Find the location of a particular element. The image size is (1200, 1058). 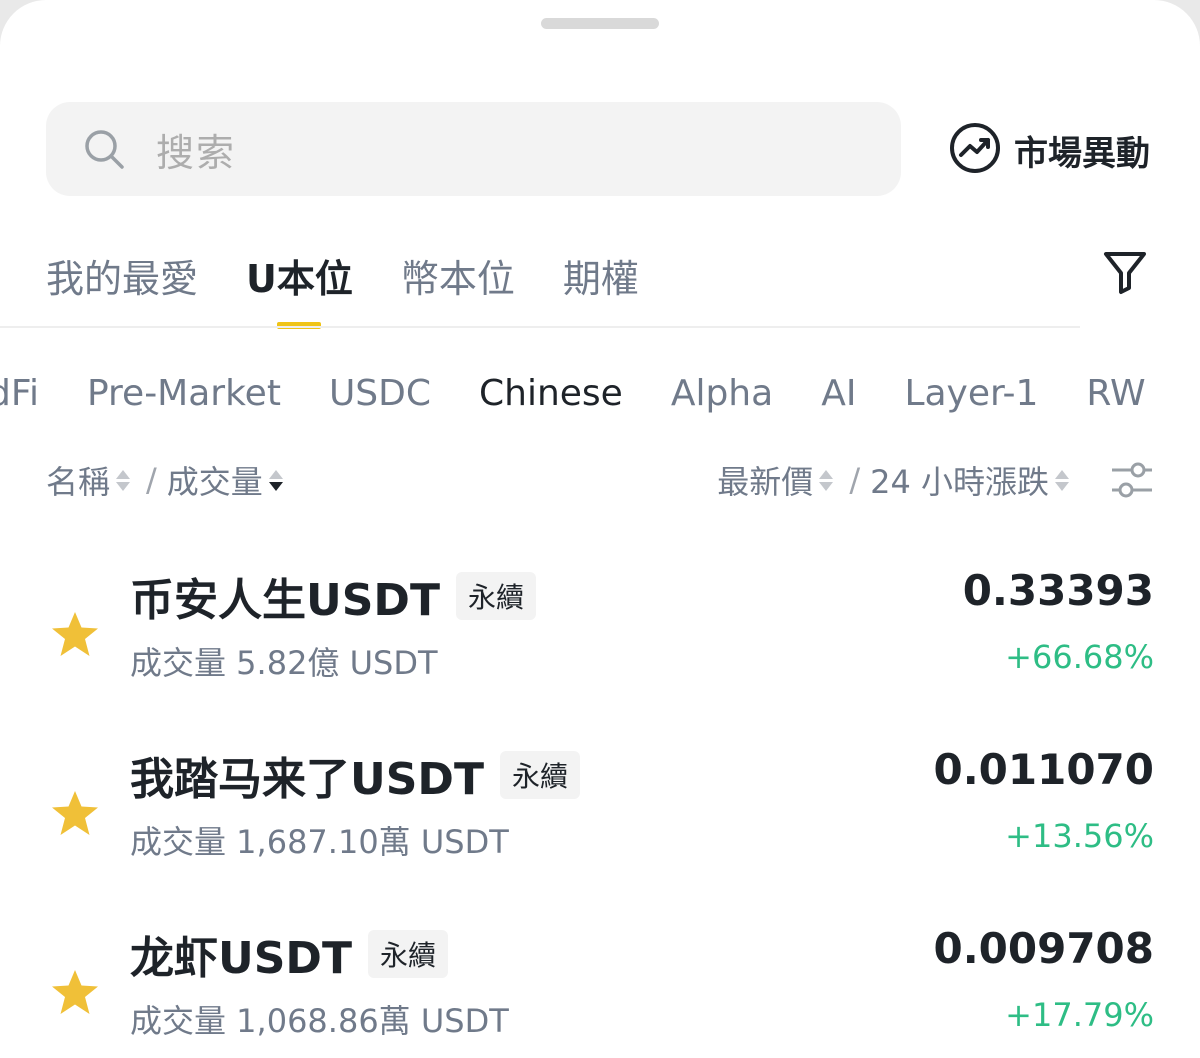

symbol-name: 币安人生USDT 永續 is located at coordinates (333, 596).